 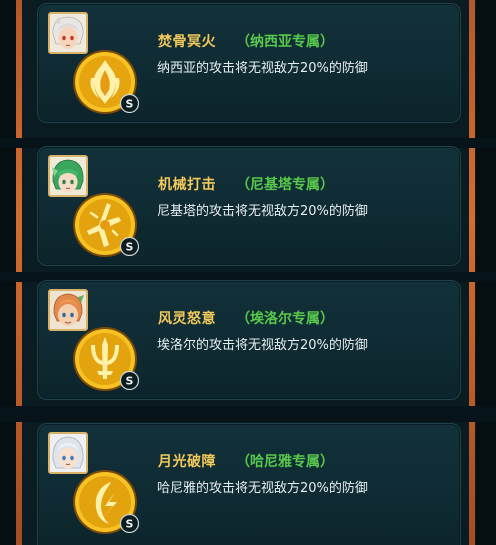 I want to click on skill-name: 风灵怒意, so click(x=187, y=319).